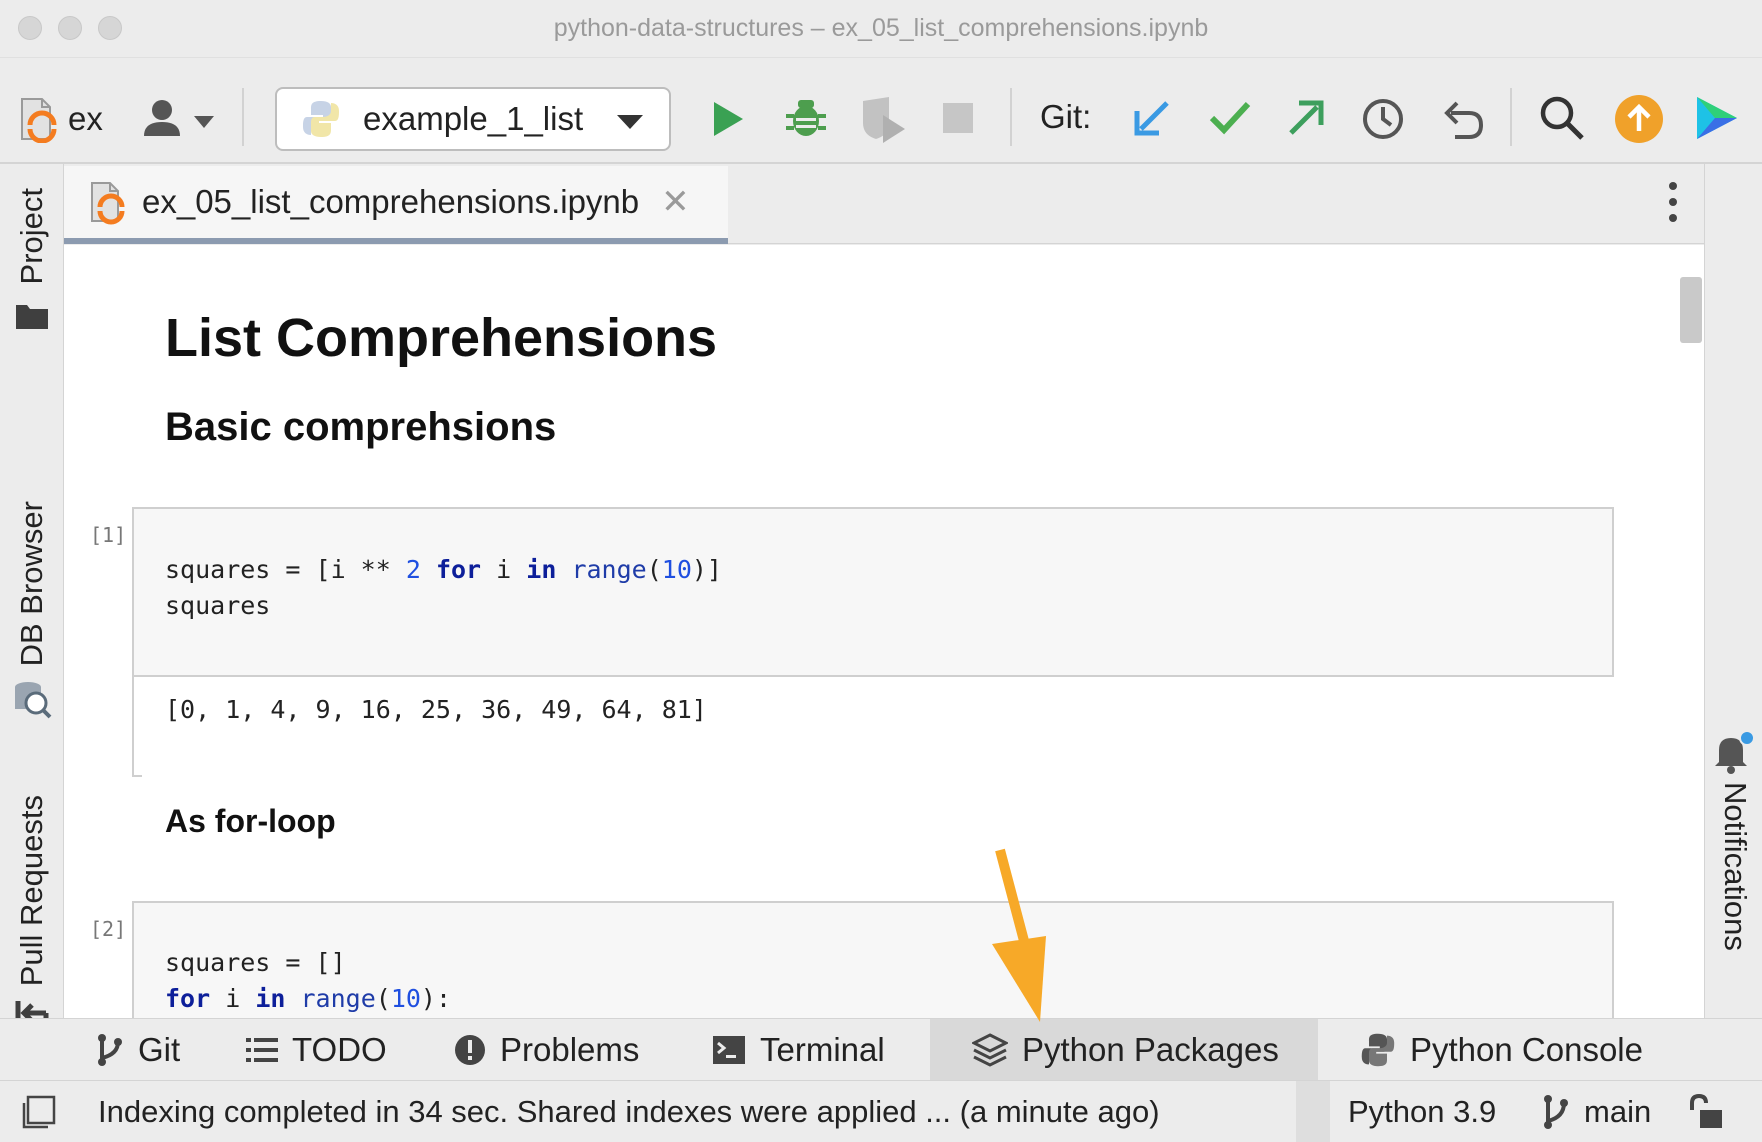 The image size is (1762, 1142). Describe the element at coordinates (31, 584) in the screenshot. I see `tool-tab-db-browser-label: DB Browser` at that location.